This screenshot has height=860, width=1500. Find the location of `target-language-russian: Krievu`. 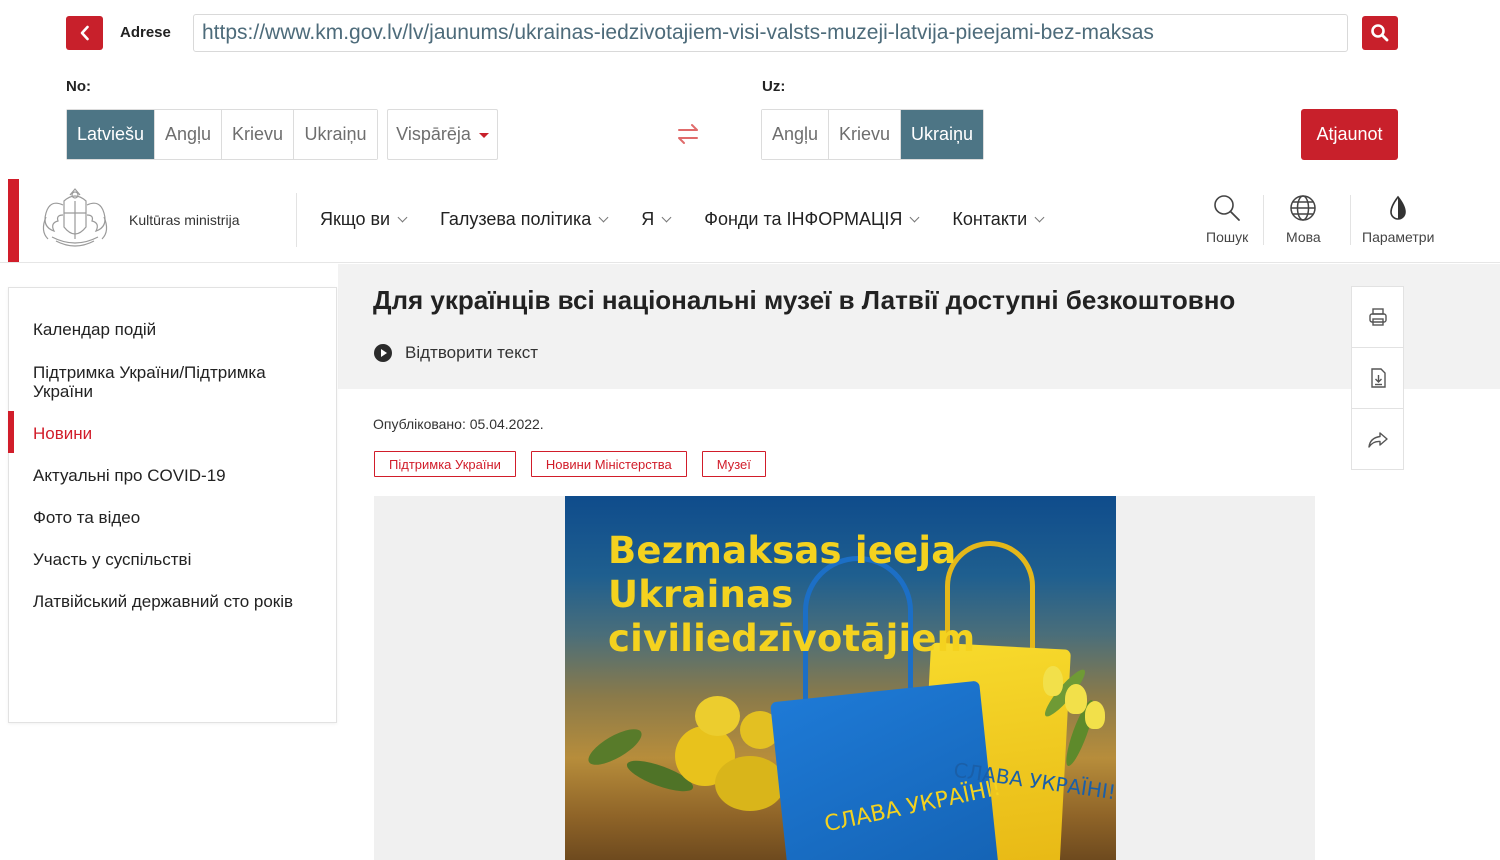

target-language-russian: Krievu is located at coordinates (865, 134).